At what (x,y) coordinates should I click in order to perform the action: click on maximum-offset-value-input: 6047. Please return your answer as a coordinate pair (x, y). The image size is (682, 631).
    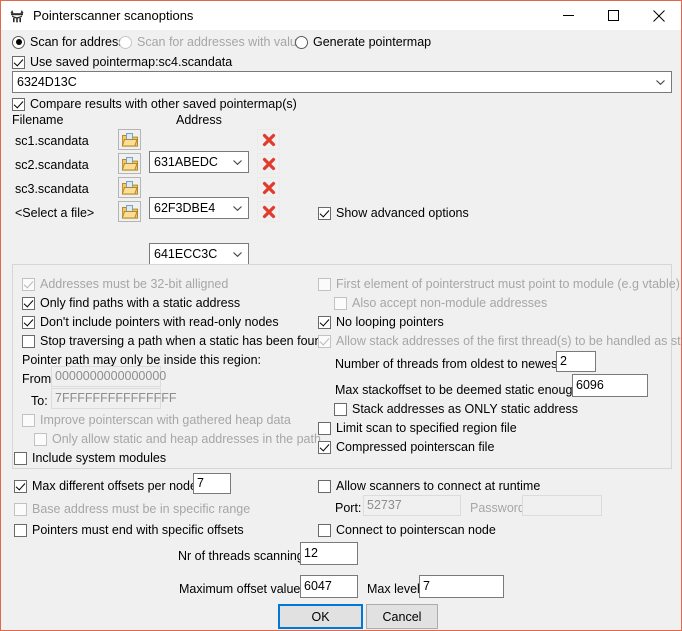
    Looking at the image, I should click on (329, 586).